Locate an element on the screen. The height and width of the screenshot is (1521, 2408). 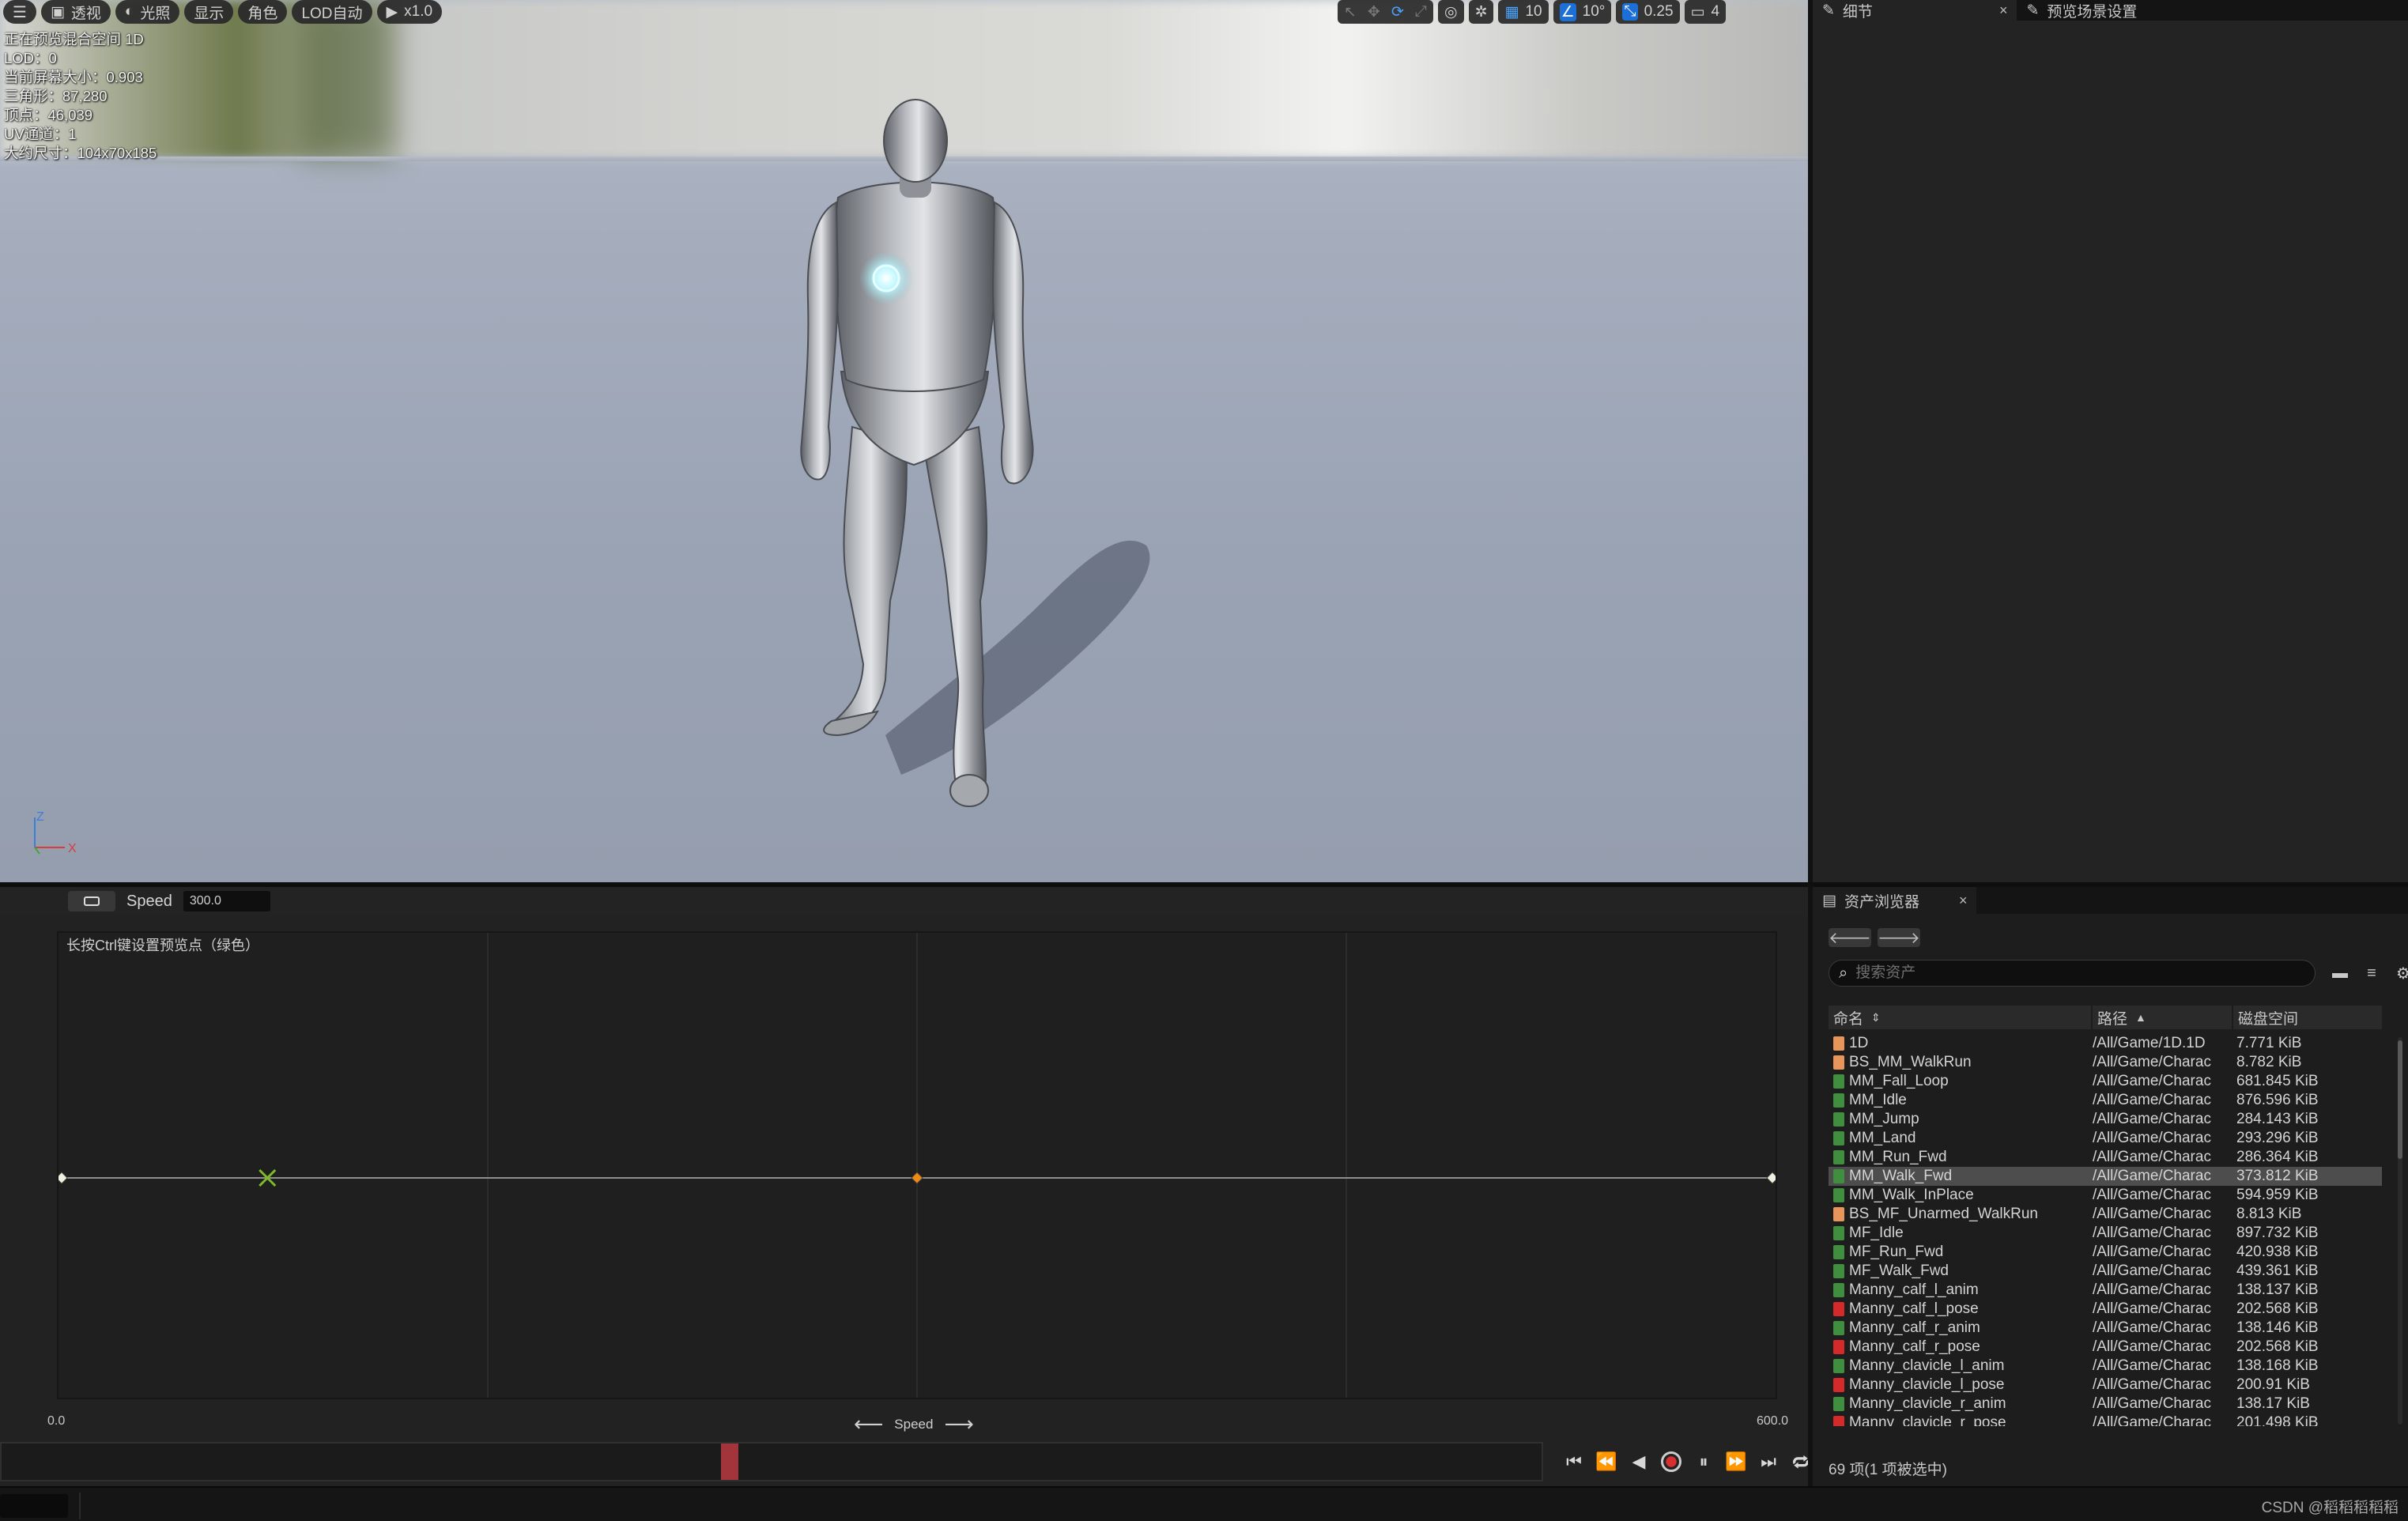
asset-row: BS_MM_WalkRun/All/Game/Charac 8.782 KiB is located at coordinates (2105, 1062).